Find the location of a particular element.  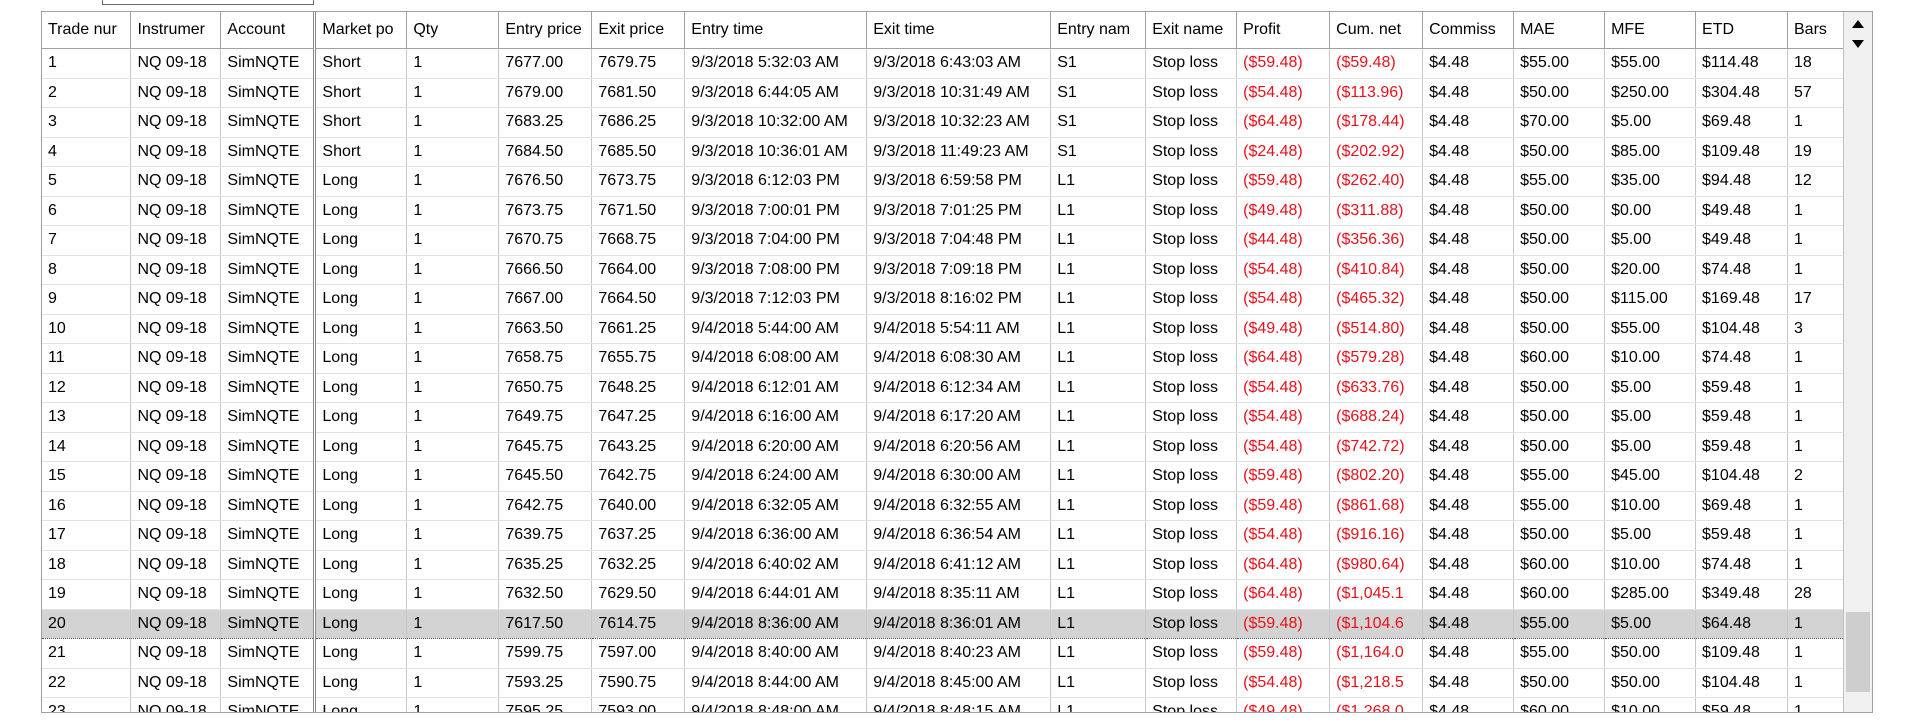

arrow-up-icon is located at coordinates (1858, 24).